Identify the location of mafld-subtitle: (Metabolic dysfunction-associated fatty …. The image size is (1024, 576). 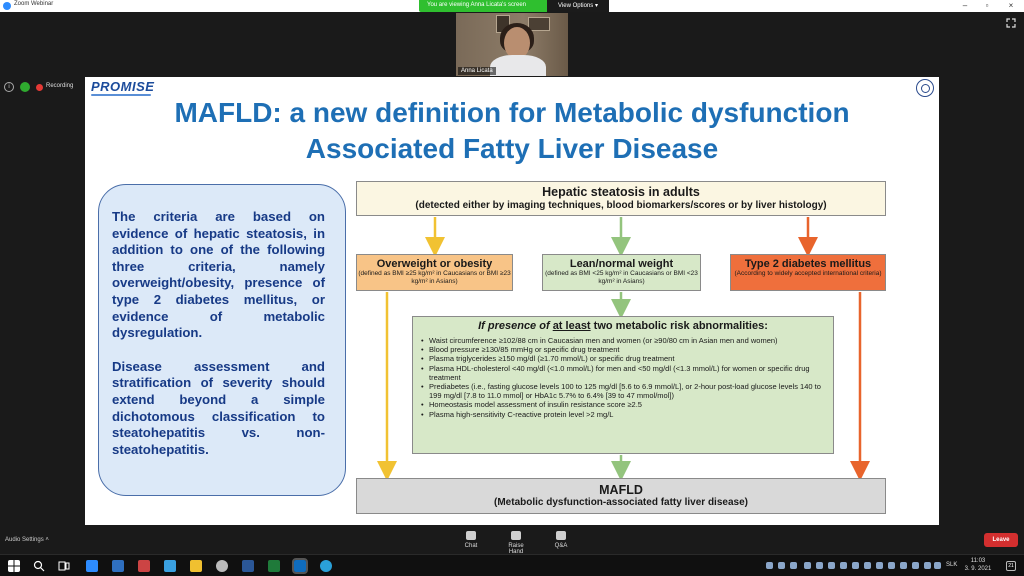
(621, 502).